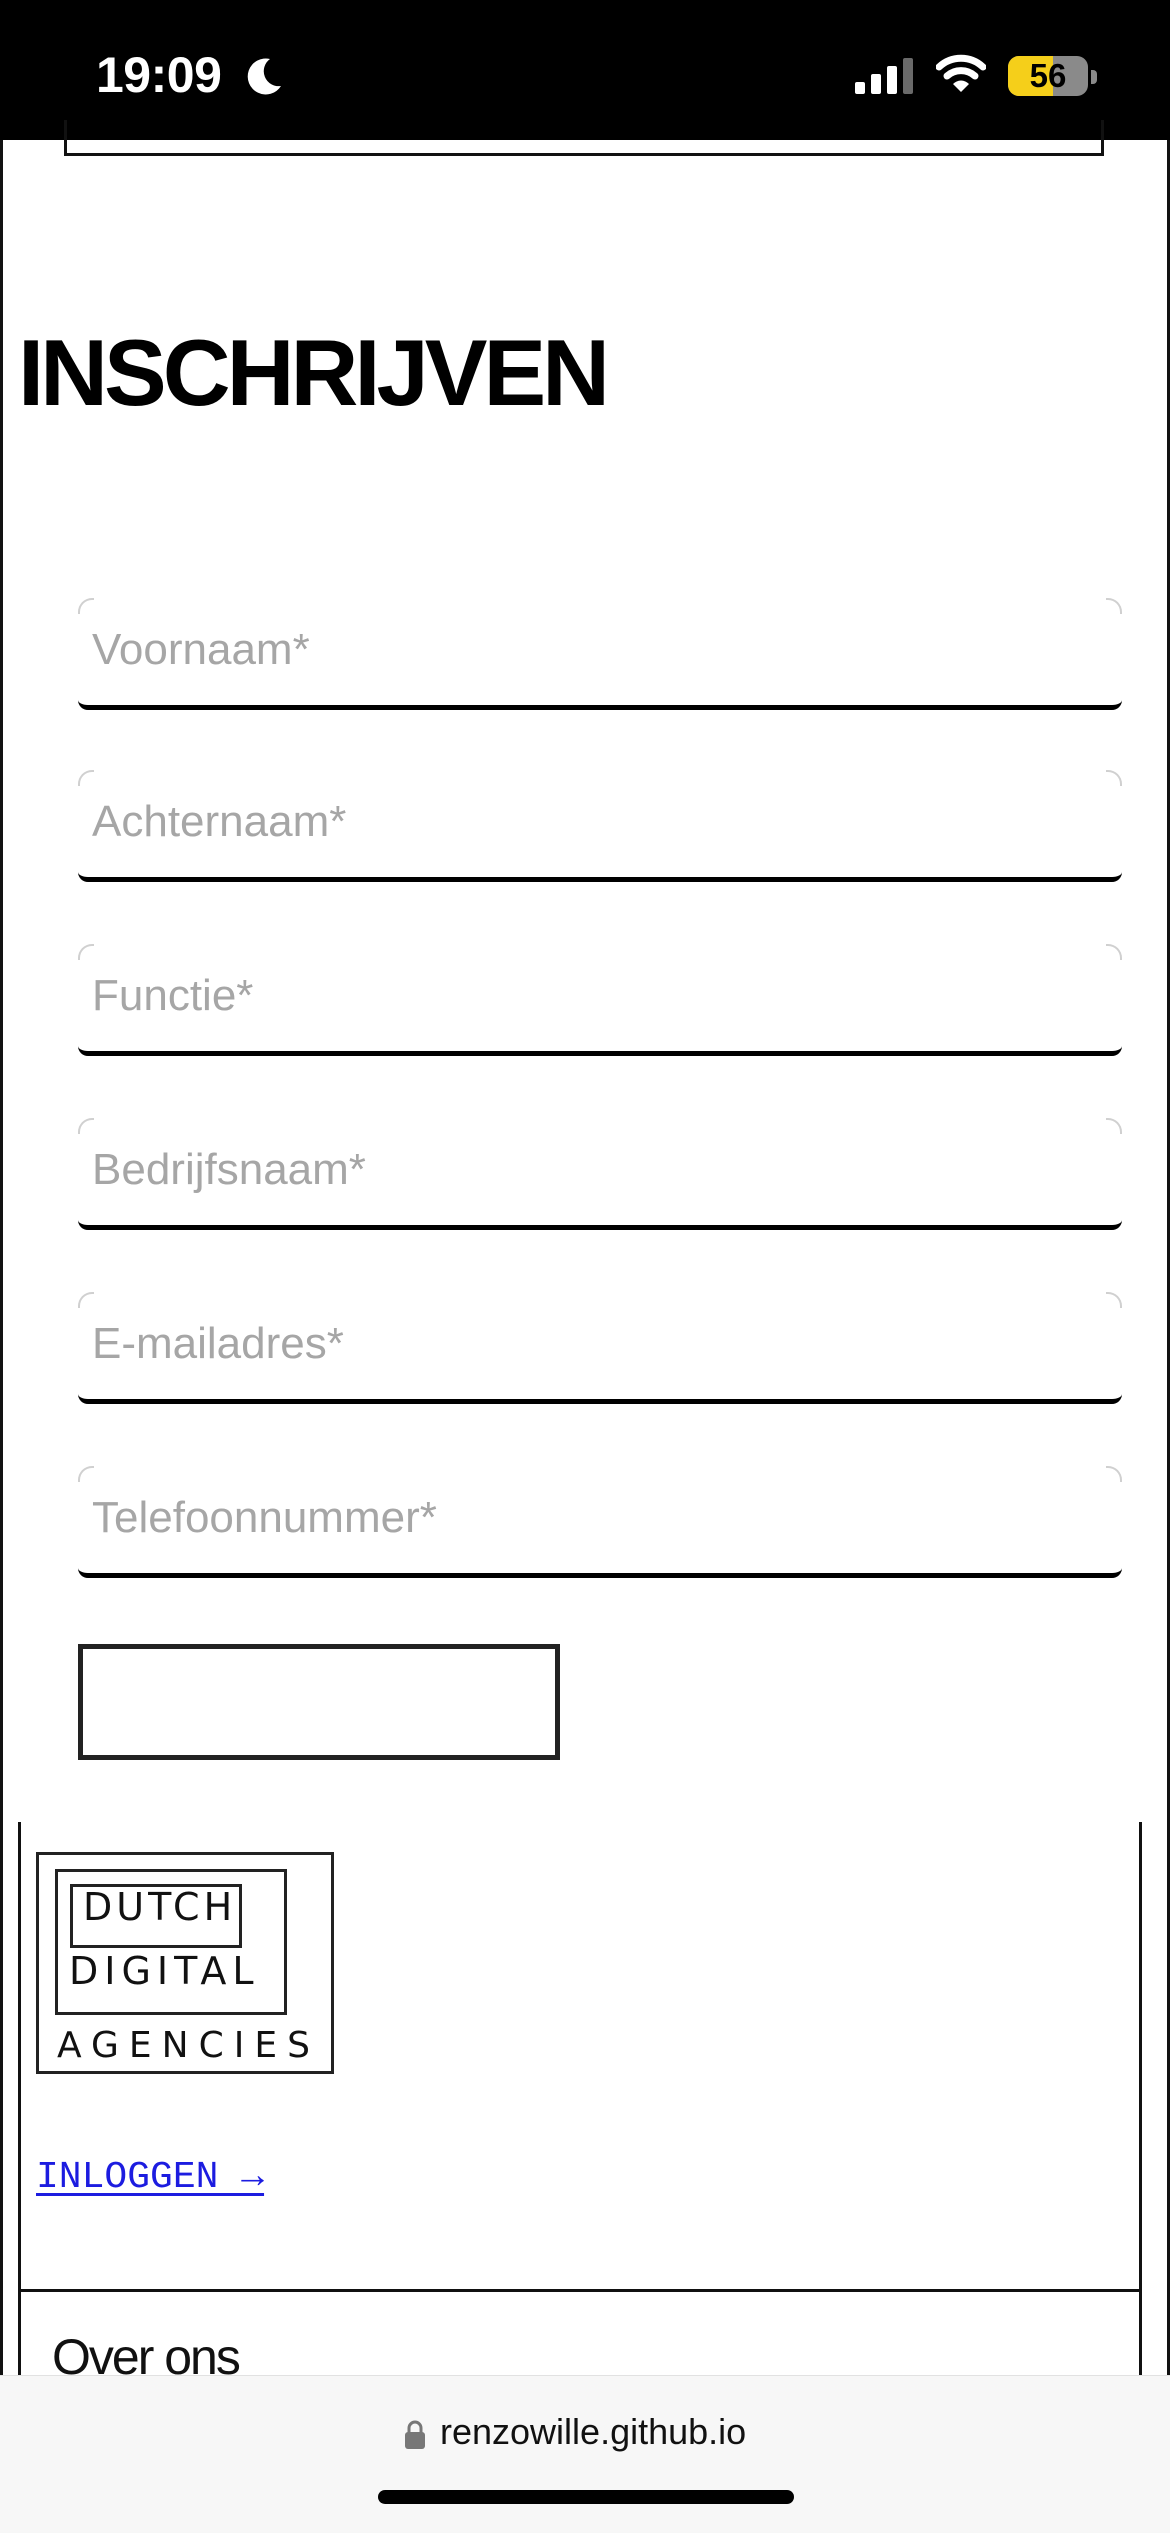 Image resolution: width=1170 pixels, height=2533 pixels. Describe the element at coordinates (264, 76) in the screenshot. I see `moon-icon` at that location.